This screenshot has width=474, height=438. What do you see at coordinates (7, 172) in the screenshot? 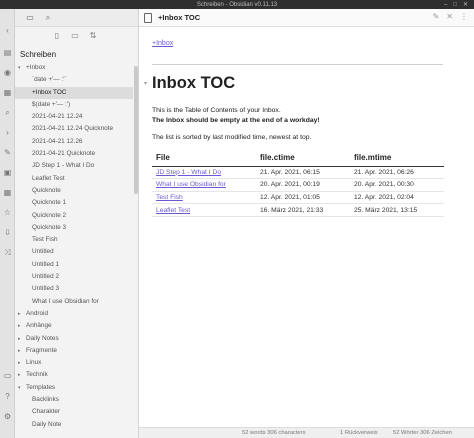
I see `template-icon: ▣` at bounding box center [7, 172].